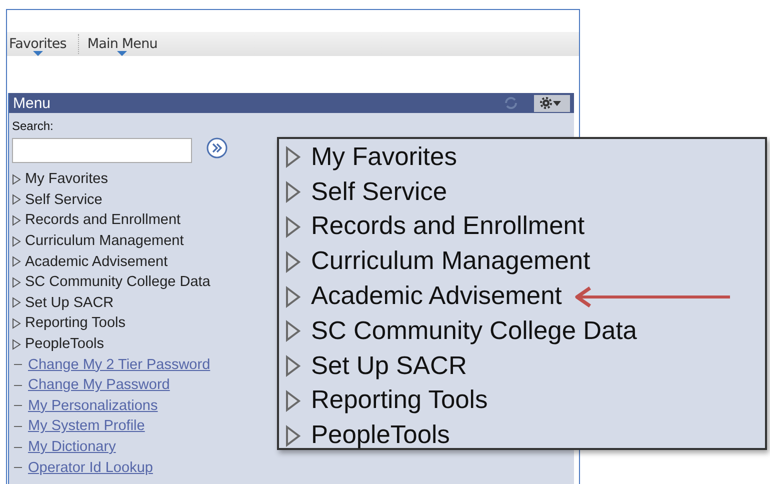 The height and width of the screenshot is (484, 770). I want to click on callout-item: Reporting Tools, so click(399, 401).